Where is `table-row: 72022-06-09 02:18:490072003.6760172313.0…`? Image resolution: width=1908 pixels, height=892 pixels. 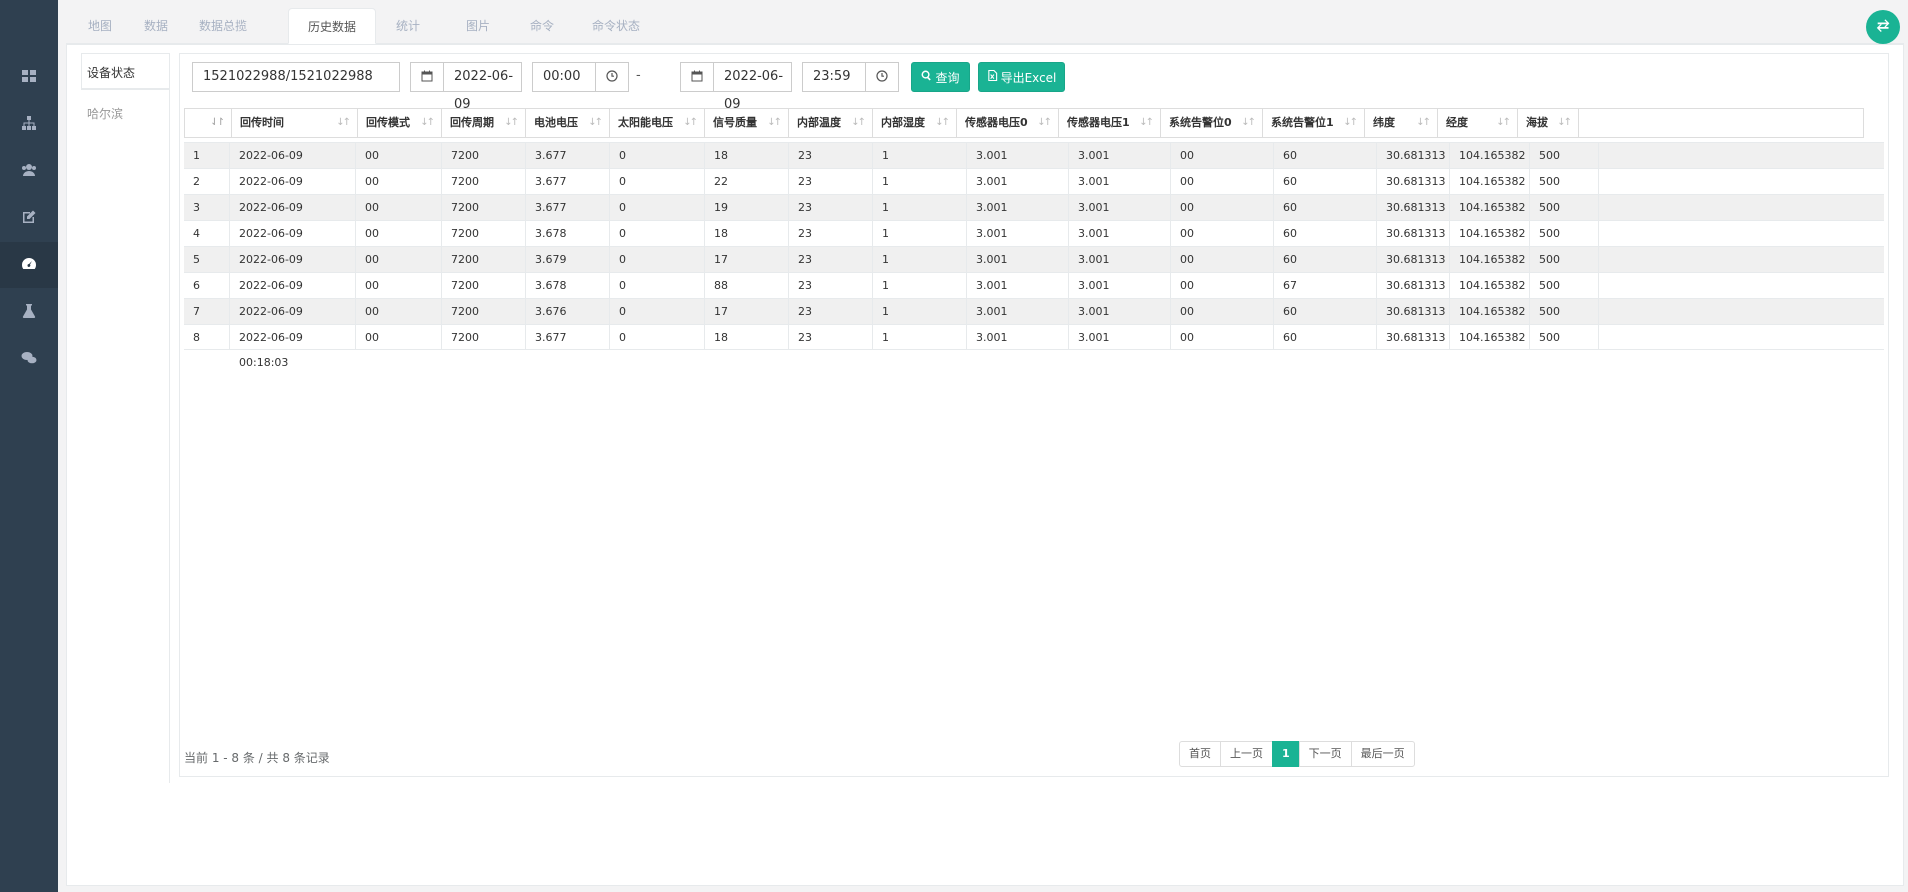 table-row: 72022-06-09 02:18:490072003.6760172313.0… is located at coordinates (1034, 320).